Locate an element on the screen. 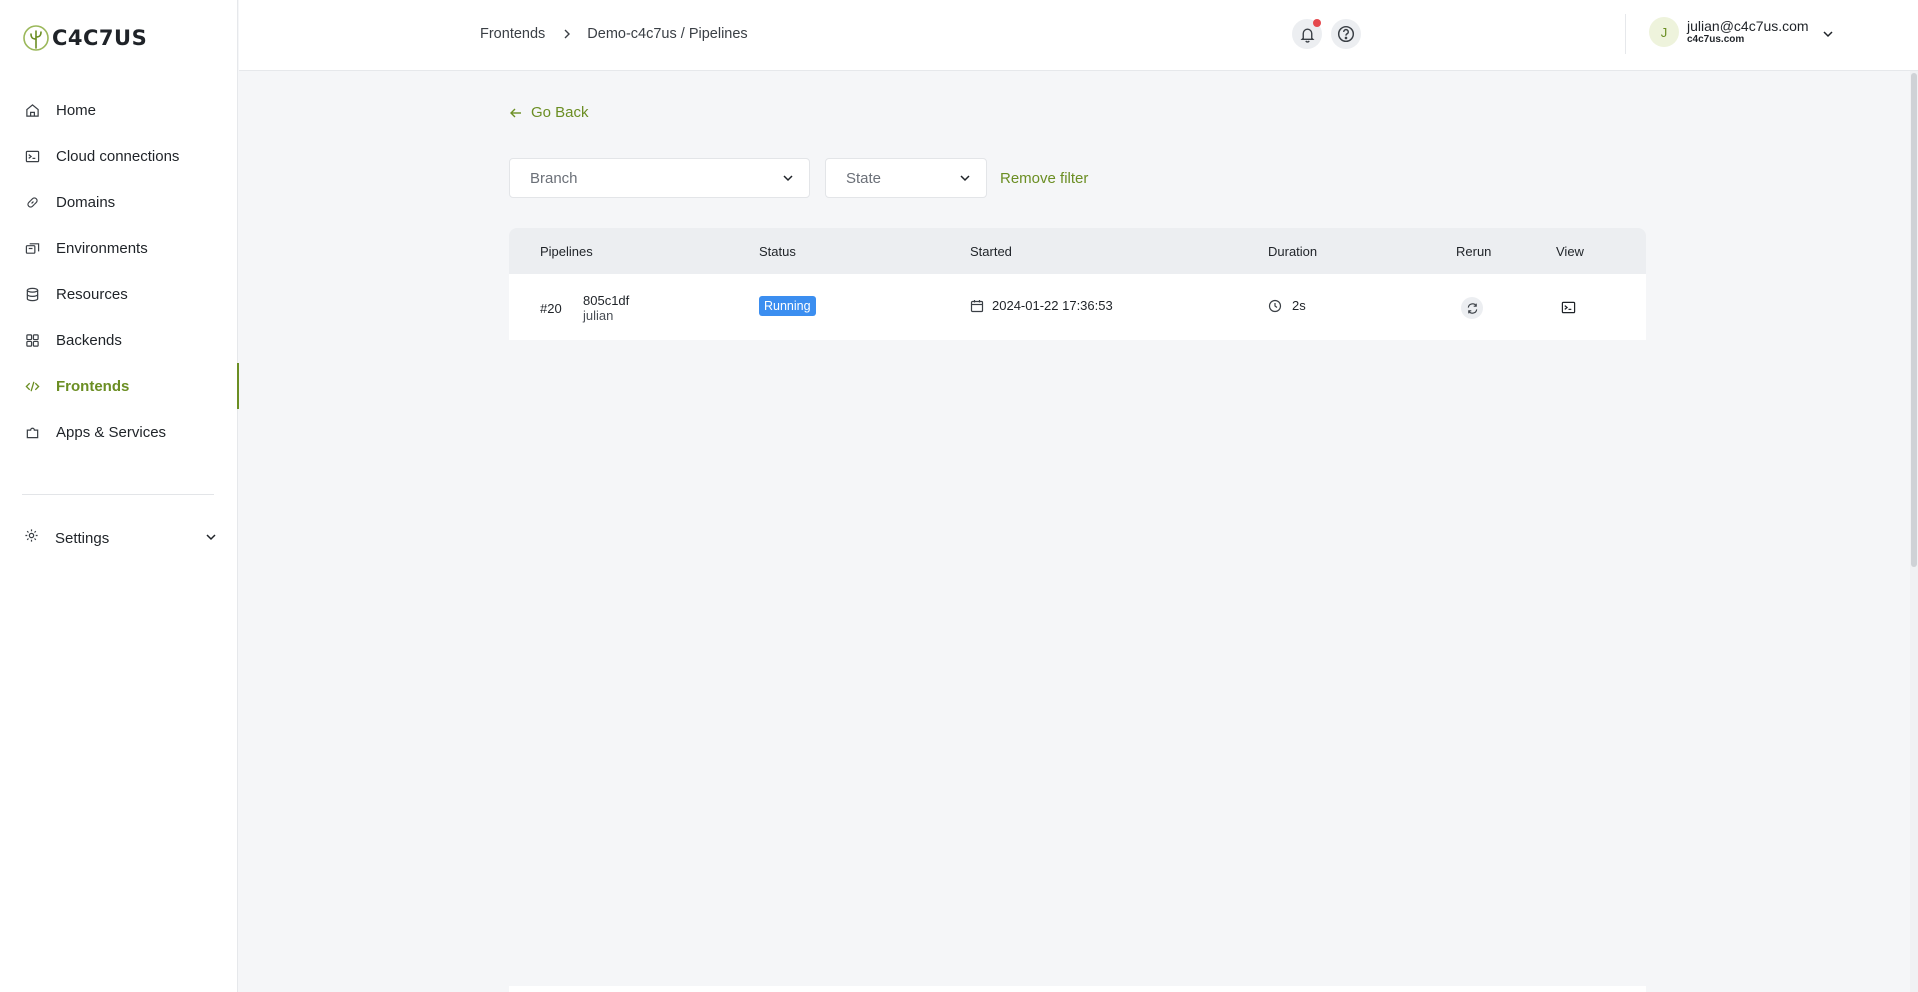 The image size is (1918, 992). database-icon is located at coordinates (32, 294).